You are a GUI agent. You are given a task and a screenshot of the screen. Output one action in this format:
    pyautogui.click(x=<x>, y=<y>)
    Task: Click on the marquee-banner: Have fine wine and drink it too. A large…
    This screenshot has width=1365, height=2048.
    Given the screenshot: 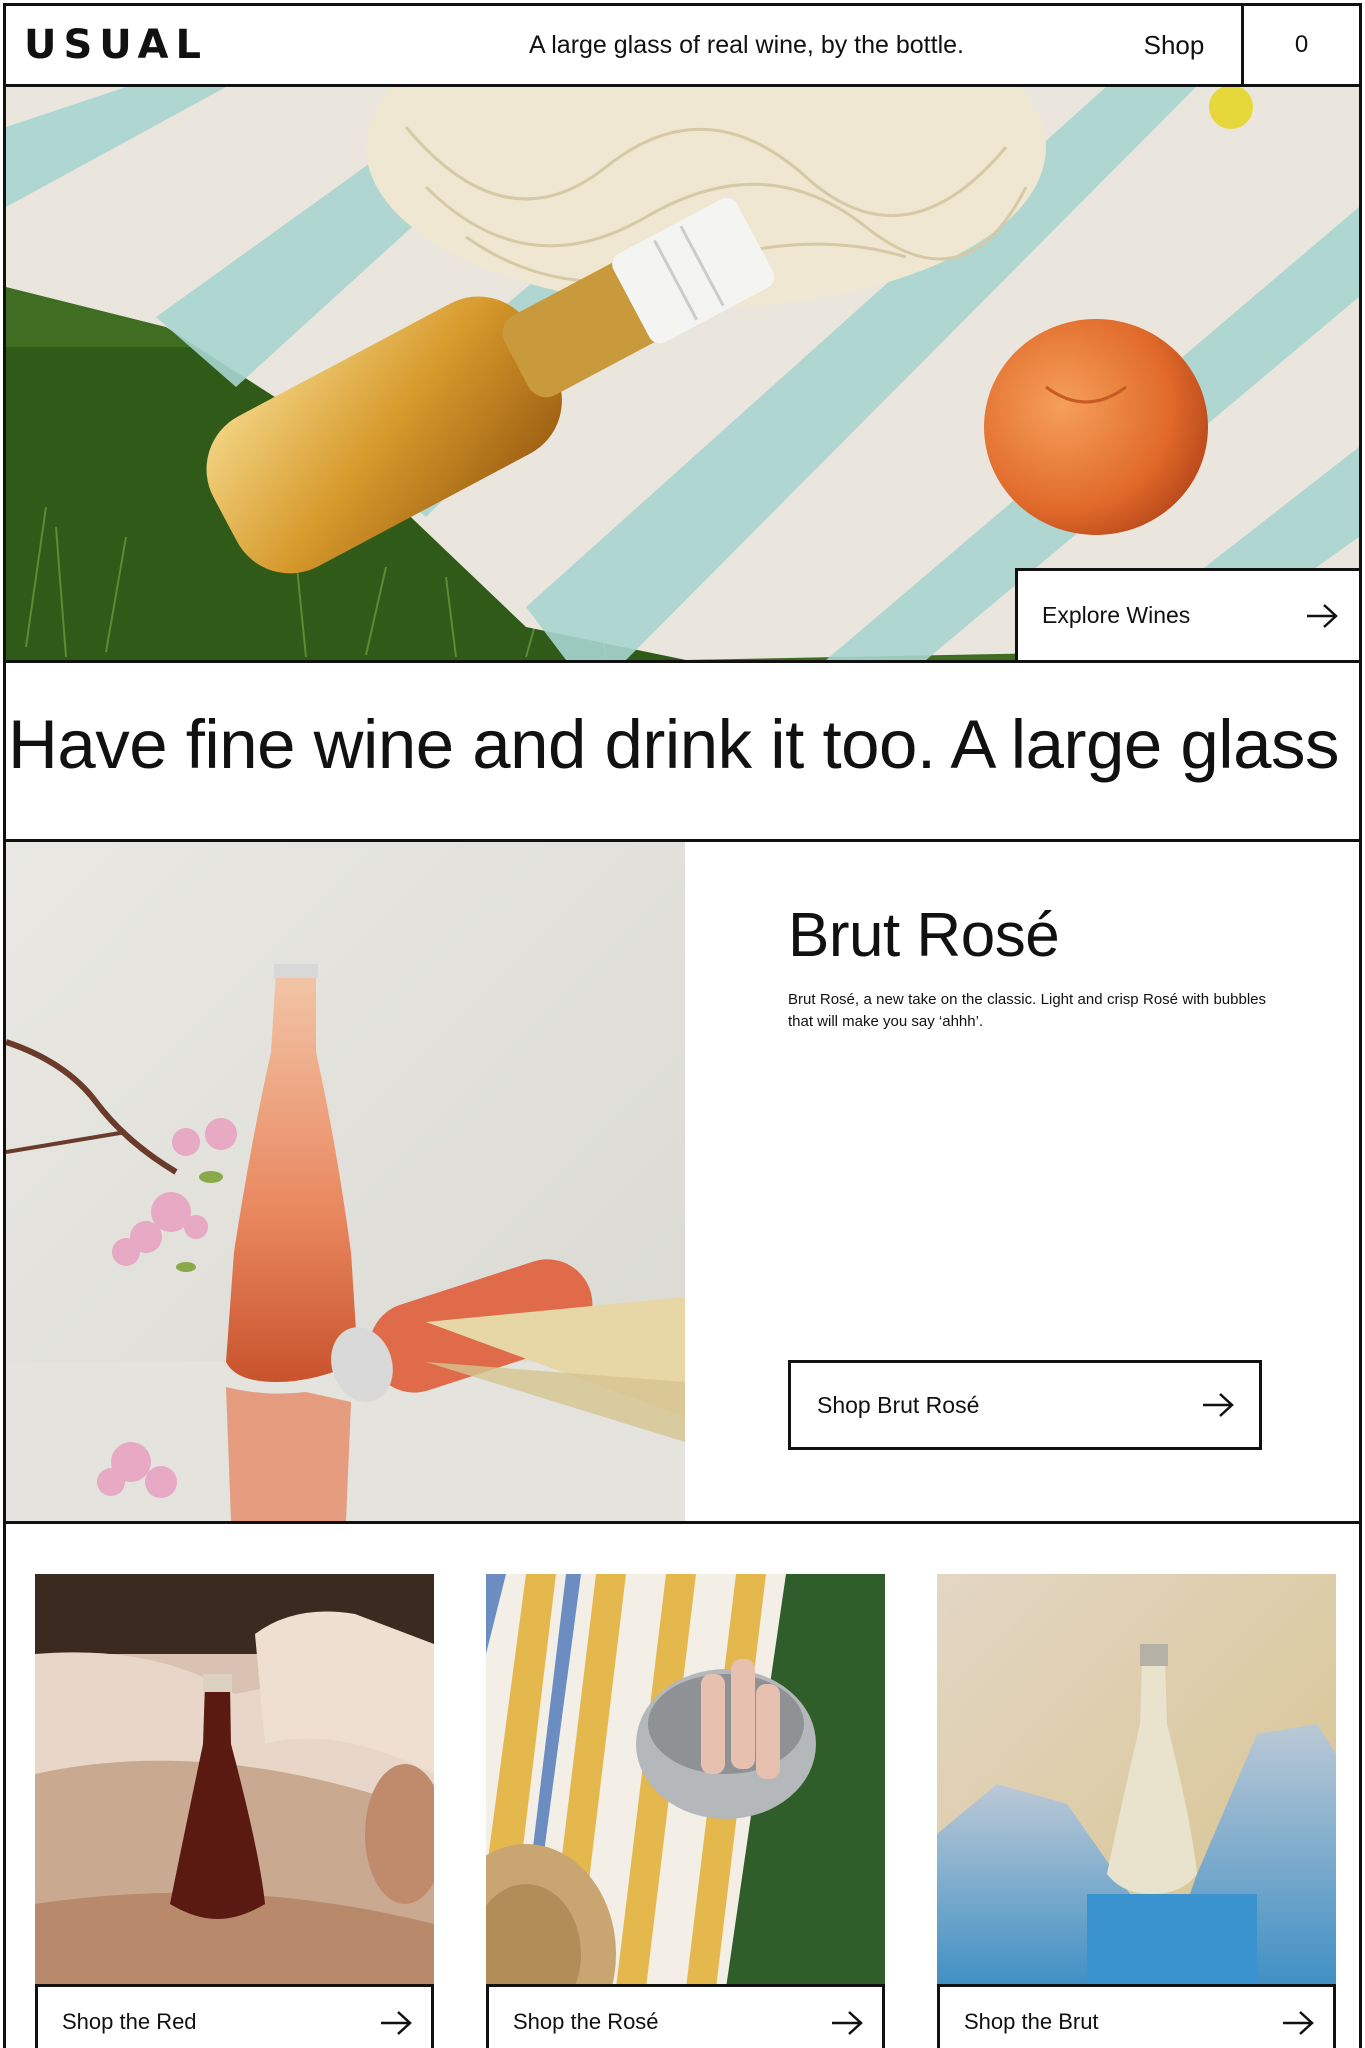 What is the action you would take?
    pyautogui.click(x=682, y=751)
    